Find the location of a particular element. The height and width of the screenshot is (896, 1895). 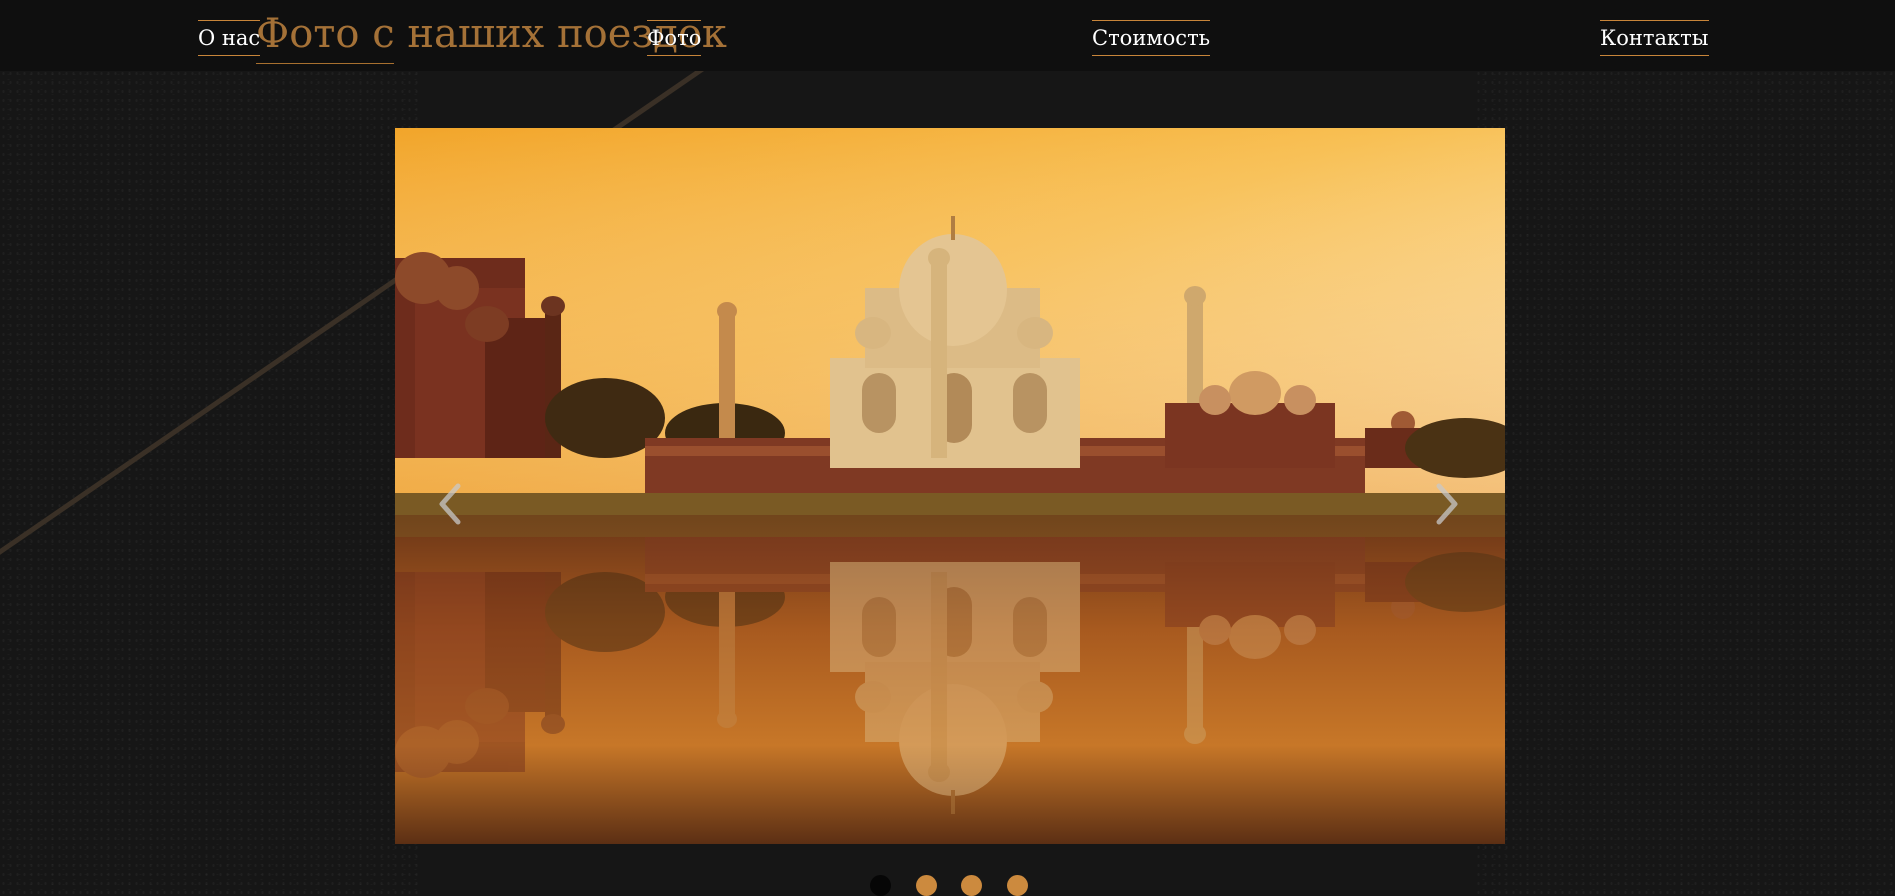

nav-link-photo: Фото is located at coordinates (674, 38).